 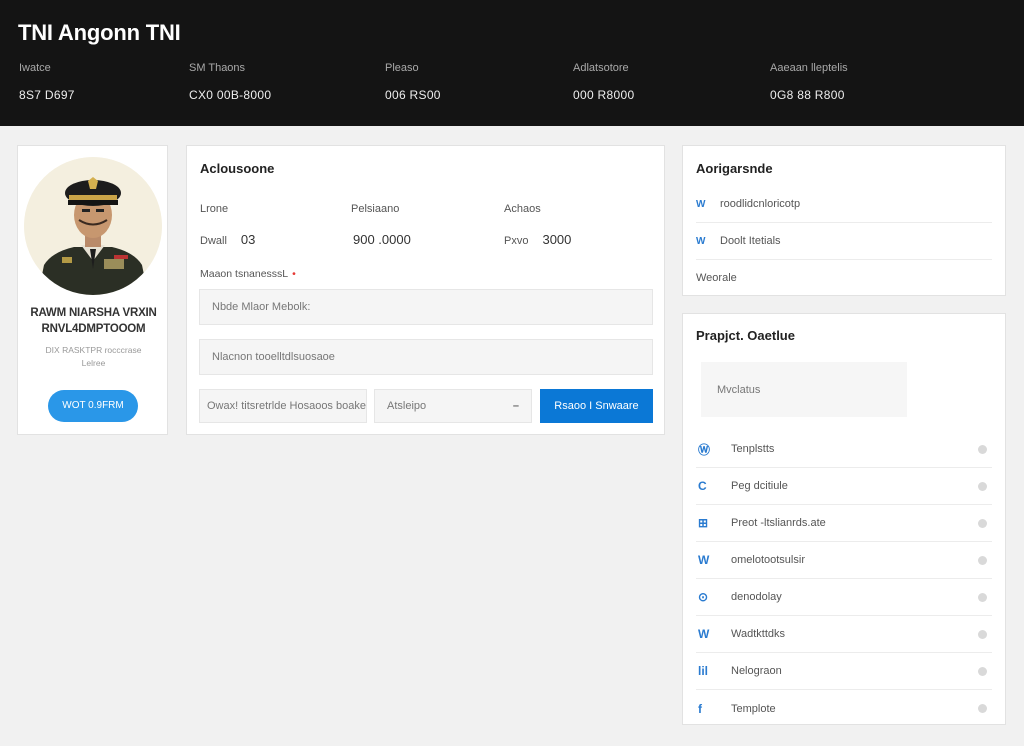 What do you see at coordinates (700, 708) in the screenshot?
I see `facebook-icon: f` at bounding box center [700, 708].